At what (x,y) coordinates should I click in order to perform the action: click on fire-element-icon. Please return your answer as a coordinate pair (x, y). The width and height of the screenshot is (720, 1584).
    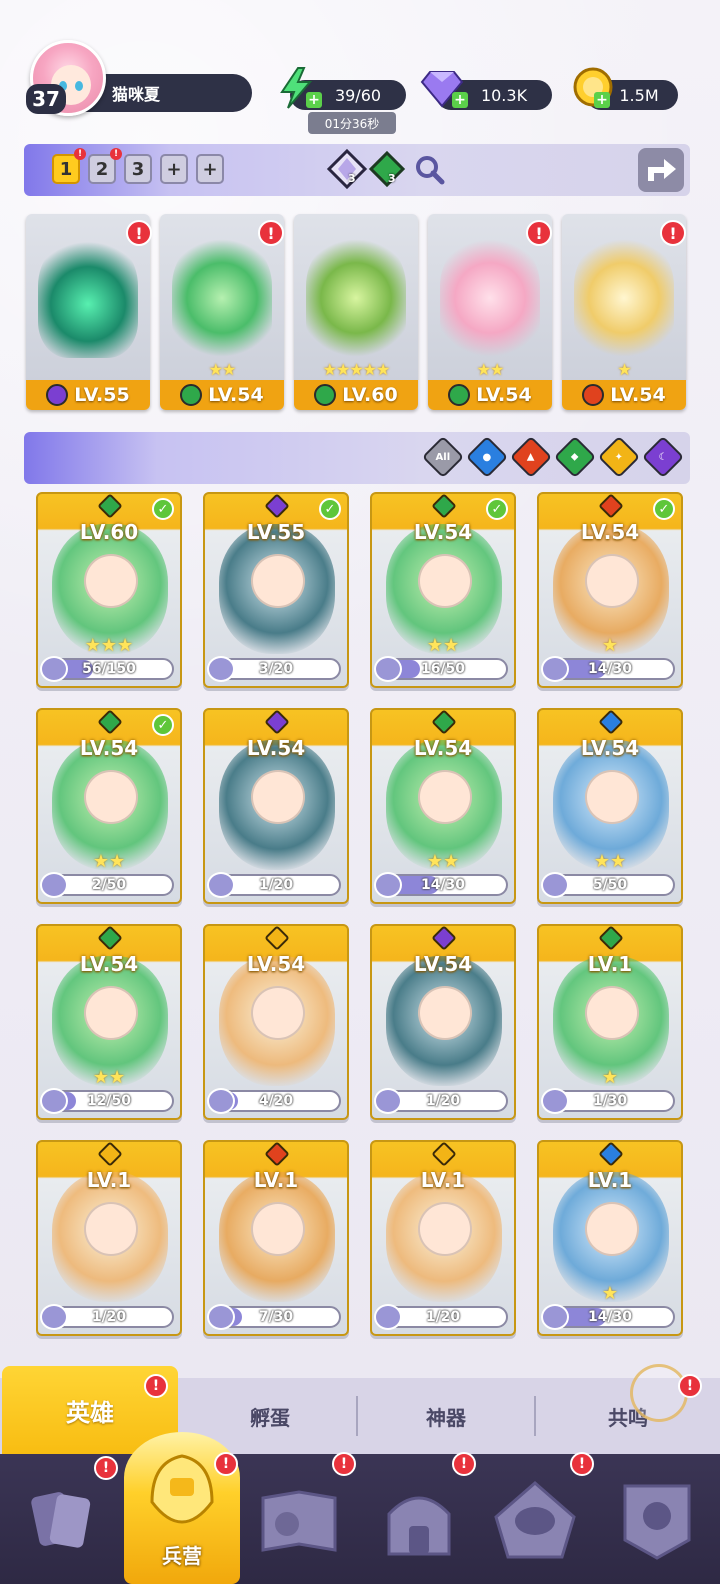
    Looking at the image, I should click on (277, 1154).